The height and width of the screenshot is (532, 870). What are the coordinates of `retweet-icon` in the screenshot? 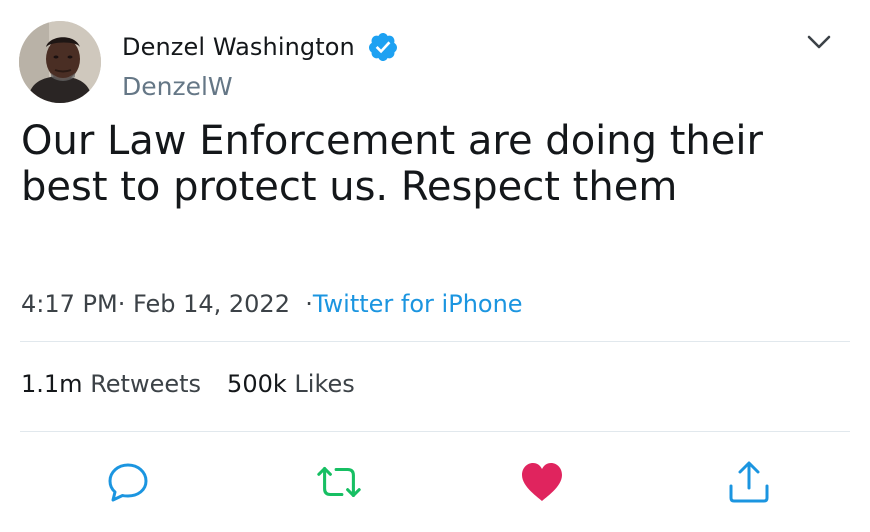 It's located at (339, 482).